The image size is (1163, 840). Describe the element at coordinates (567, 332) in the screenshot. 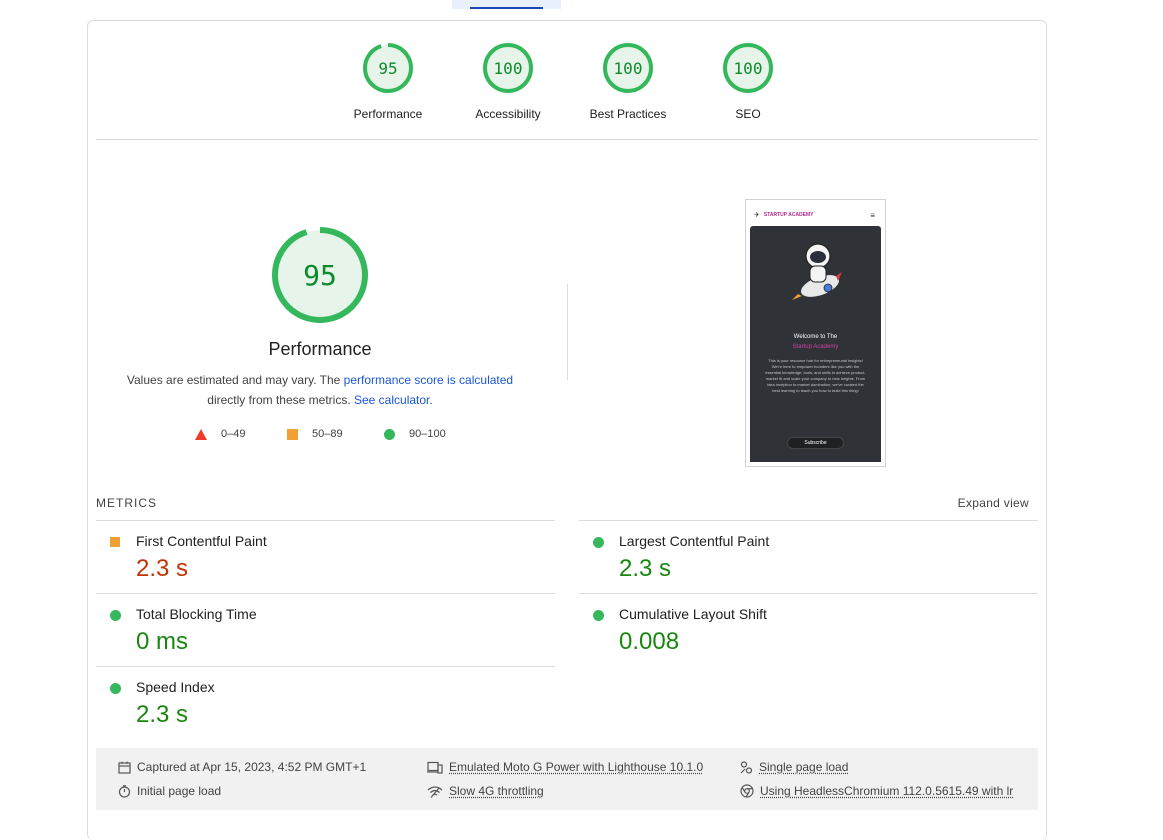

I see `vertical-divider` at that location.